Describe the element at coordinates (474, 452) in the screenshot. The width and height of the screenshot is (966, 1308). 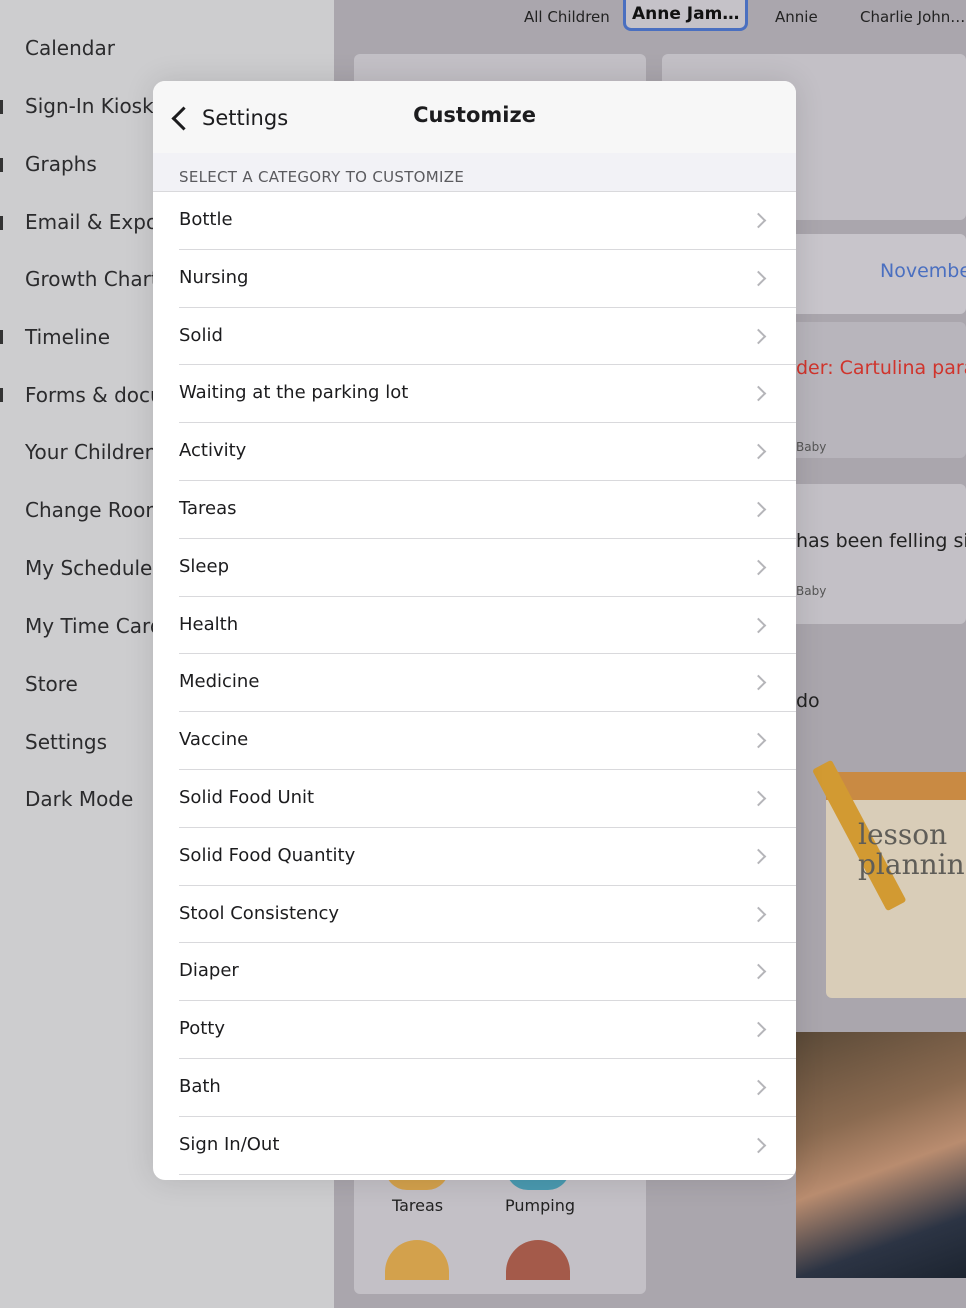
I see `category-row: Activity` at that location.